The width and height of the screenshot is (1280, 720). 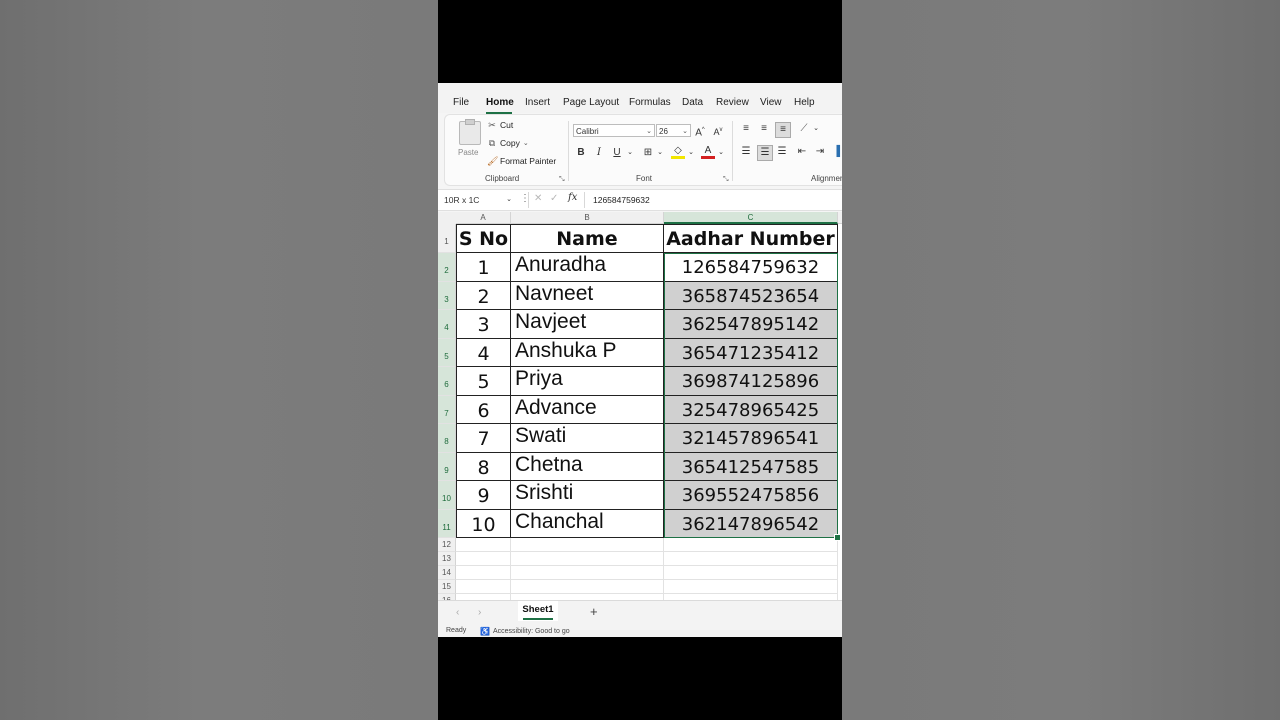 I want to click on aadhar-cell: 369552475856, so click(x=751, y=495).